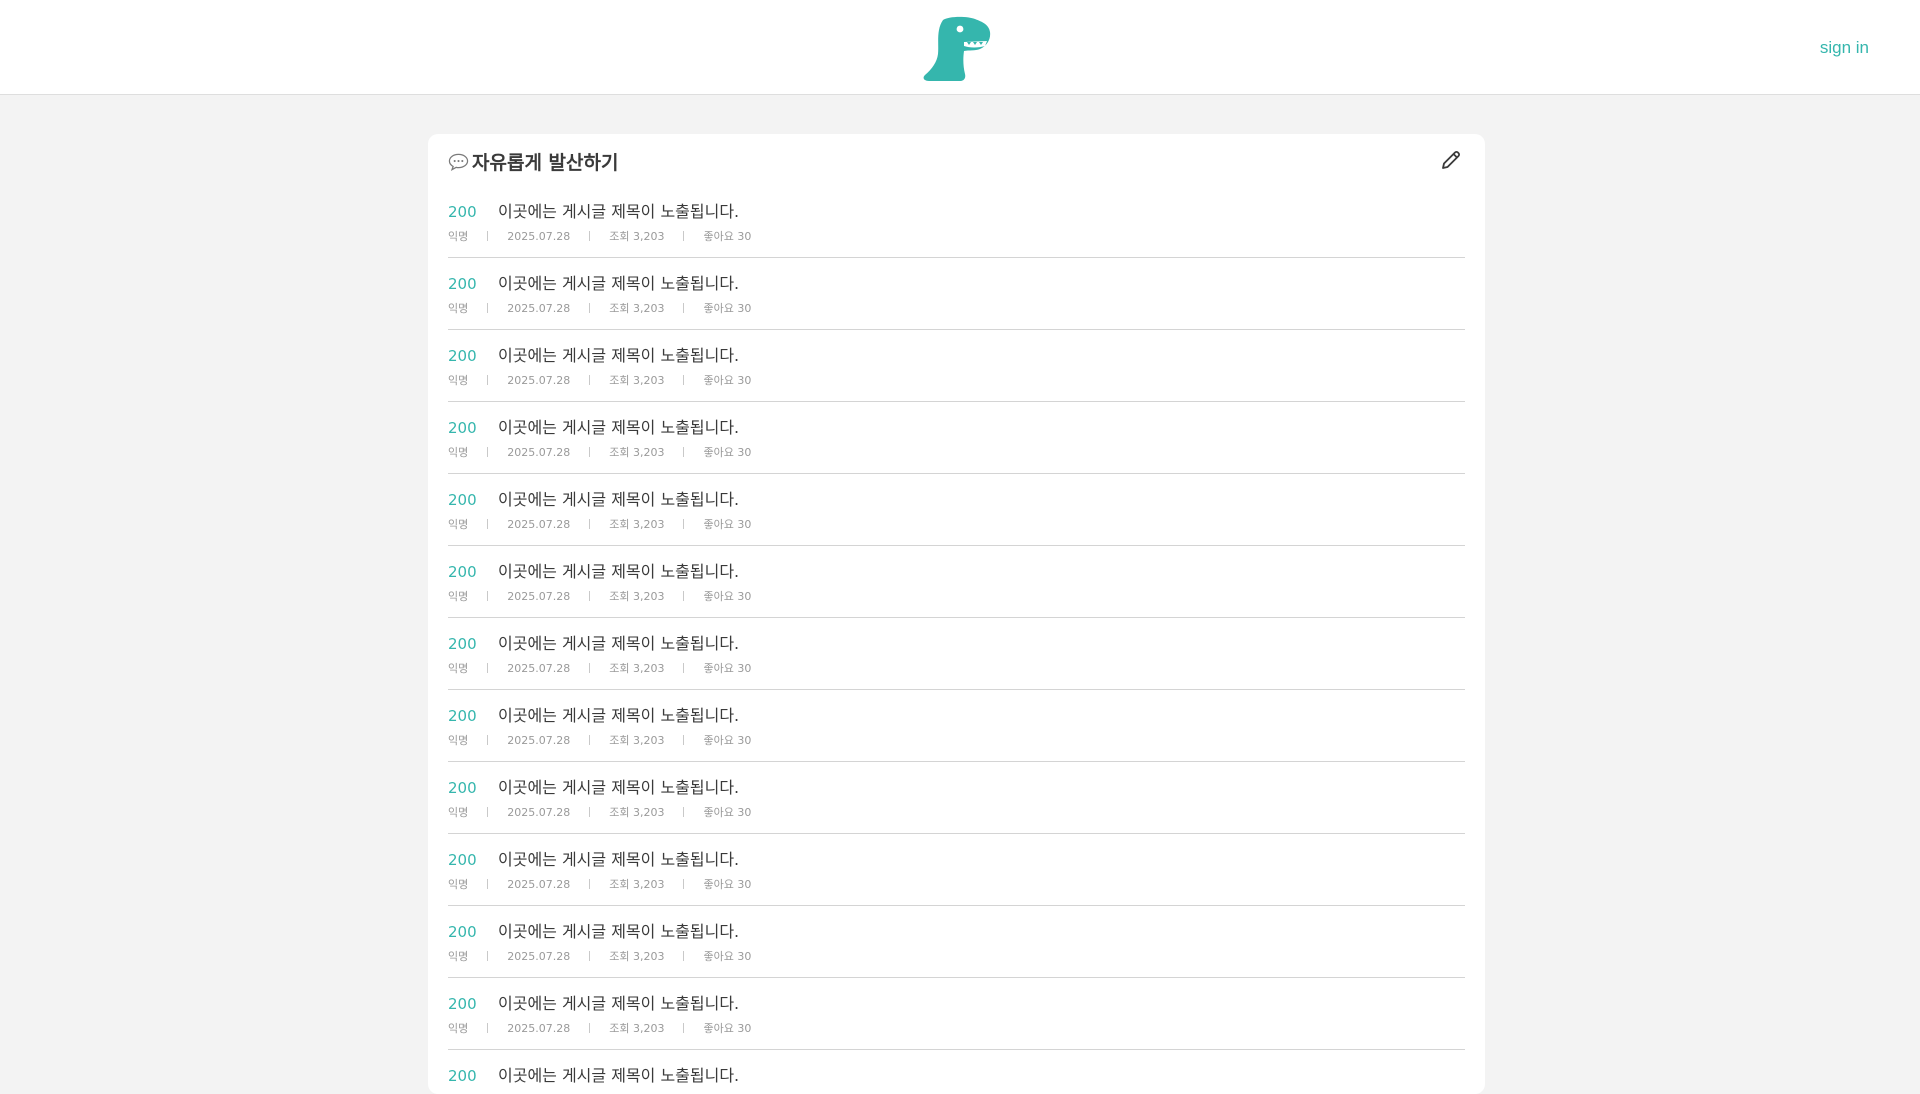 The image size is (1920, 1094). I want to click on board-title: 자유롭게 발산하기, so click(533, 161).